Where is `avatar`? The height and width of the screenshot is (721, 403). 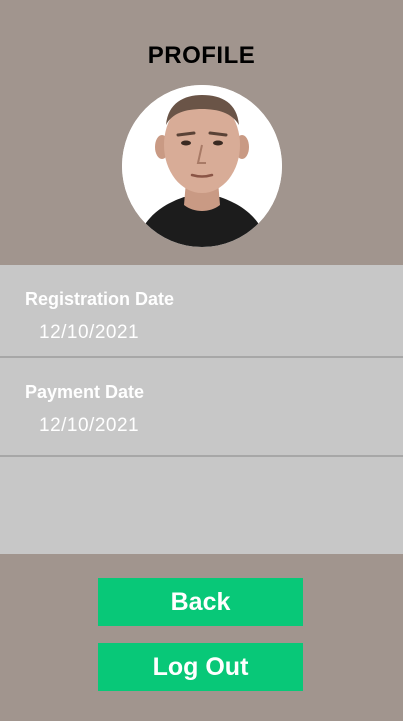
avatar is located at coordinates (202, 166).